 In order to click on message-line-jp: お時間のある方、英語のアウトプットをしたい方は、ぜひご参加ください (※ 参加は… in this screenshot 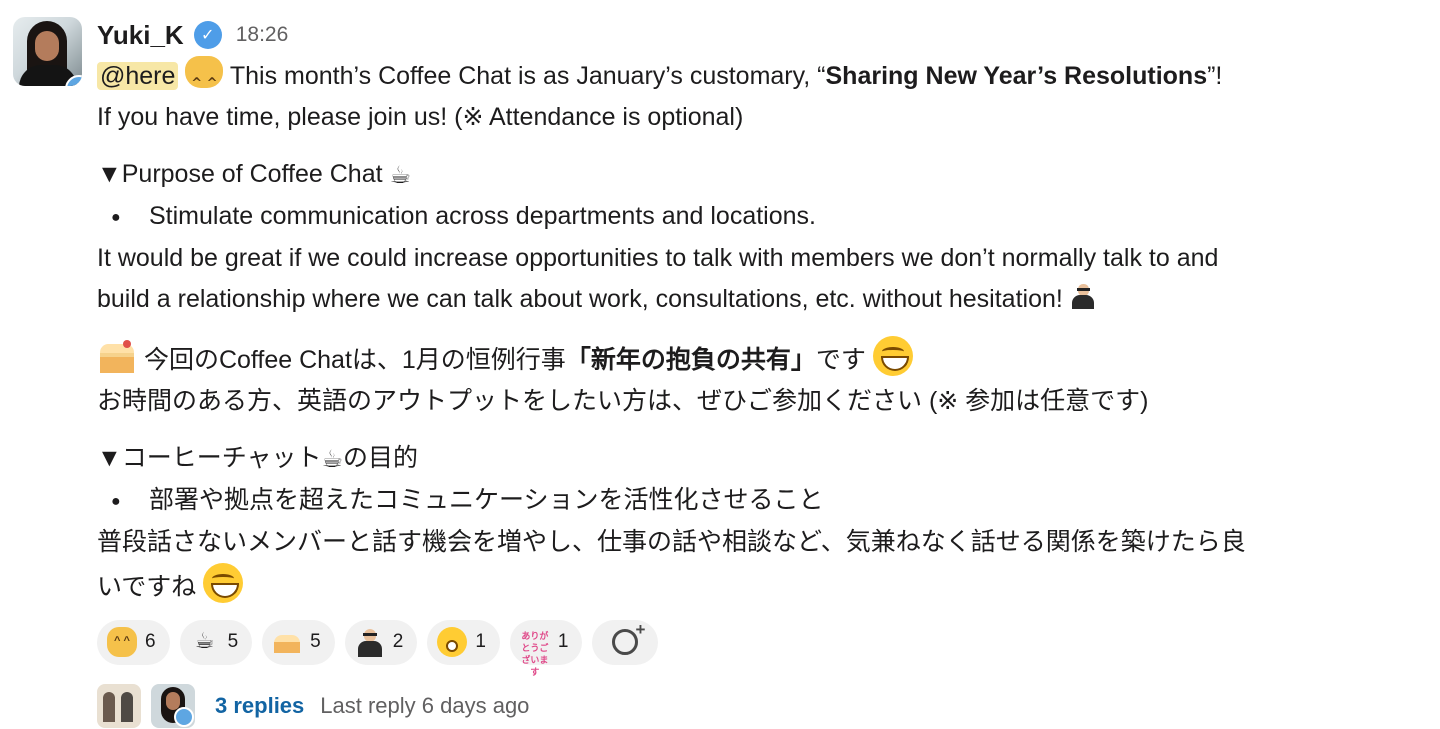, I will do `click(623, 400)`.